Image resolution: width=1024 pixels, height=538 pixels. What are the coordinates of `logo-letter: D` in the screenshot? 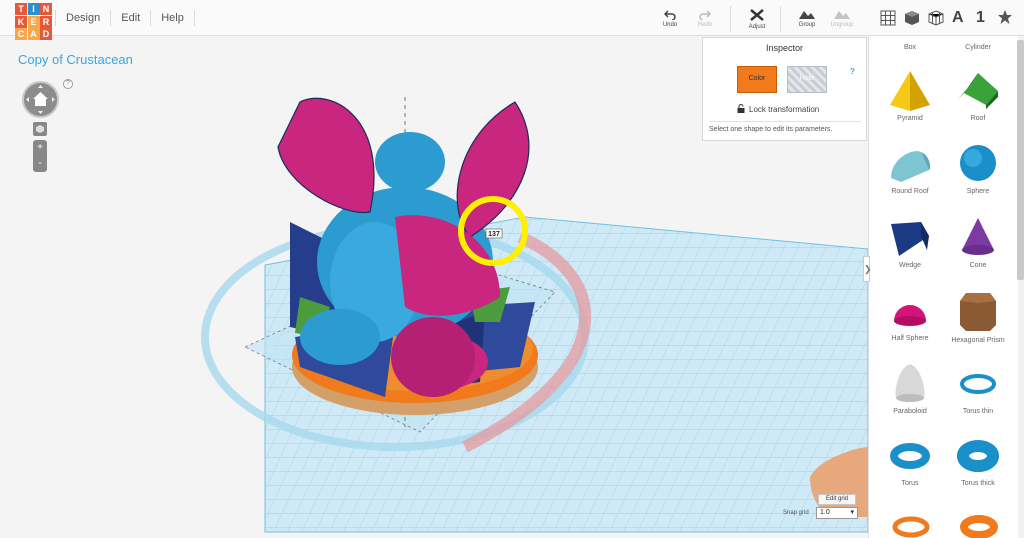 It's located at (46, 34).